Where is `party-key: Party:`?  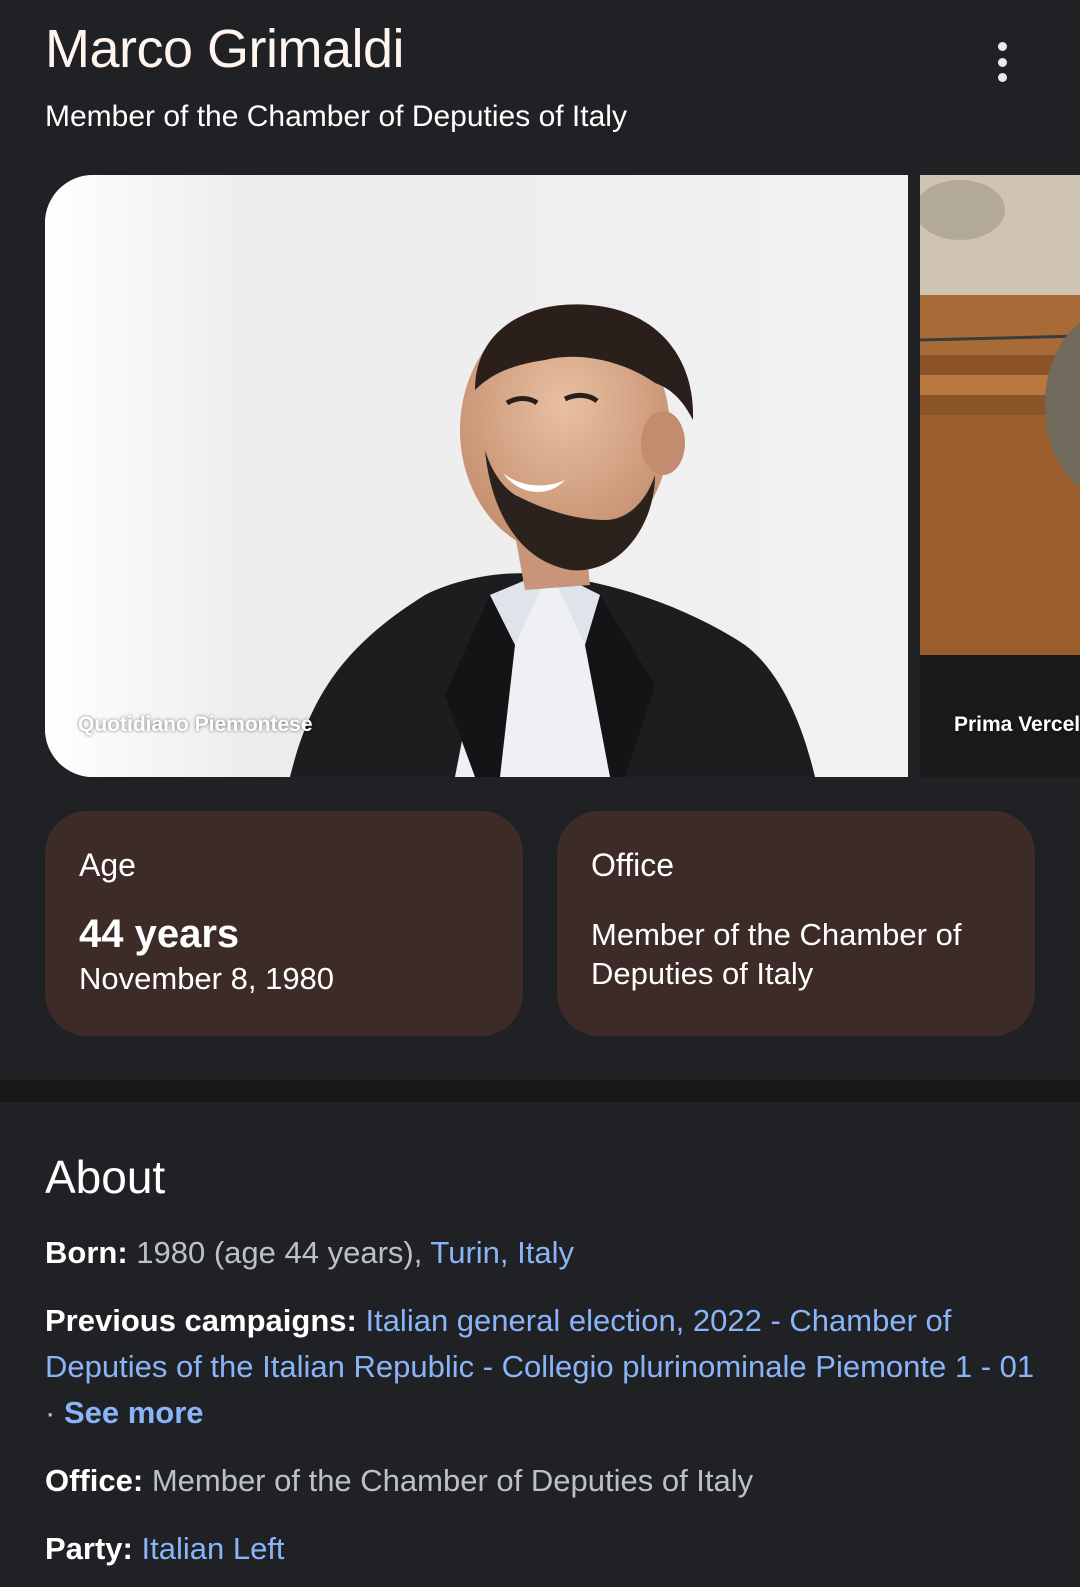
party-key: Party: is located at coordinates (89, 1548).